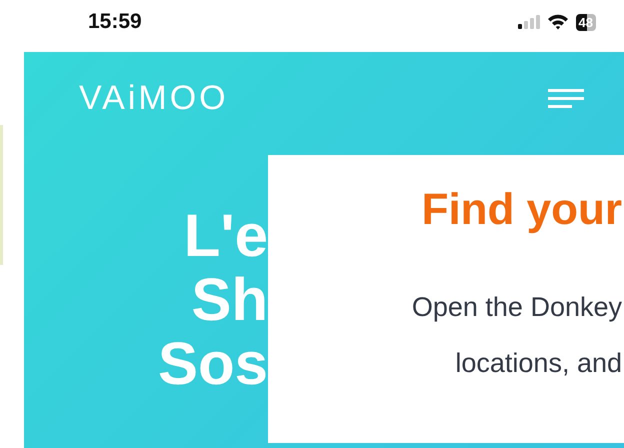 This screenshot has width=624, height=448. Describe the element at coordinates (529, 22) in the screenshot. I see `signal-icon` at that location.